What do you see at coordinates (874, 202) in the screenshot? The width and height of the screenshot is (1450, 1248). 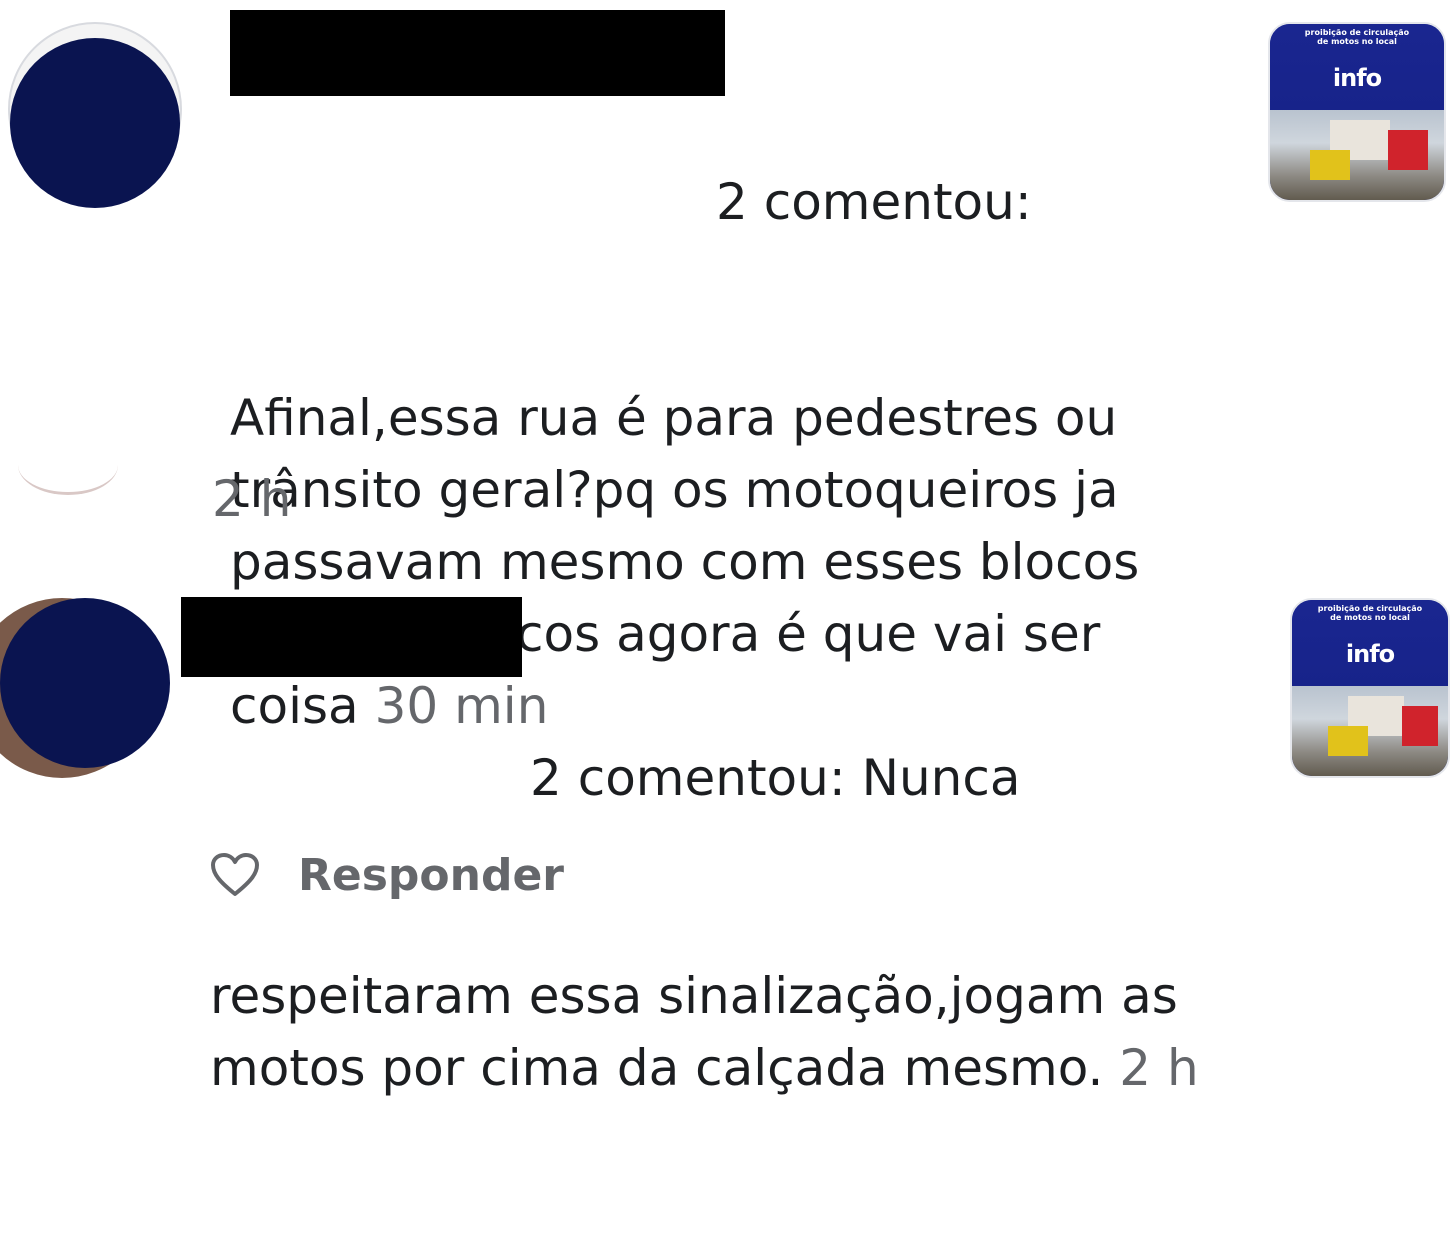 I see `author-suffix: 2 comentou:` at bounding box center [874, 202].